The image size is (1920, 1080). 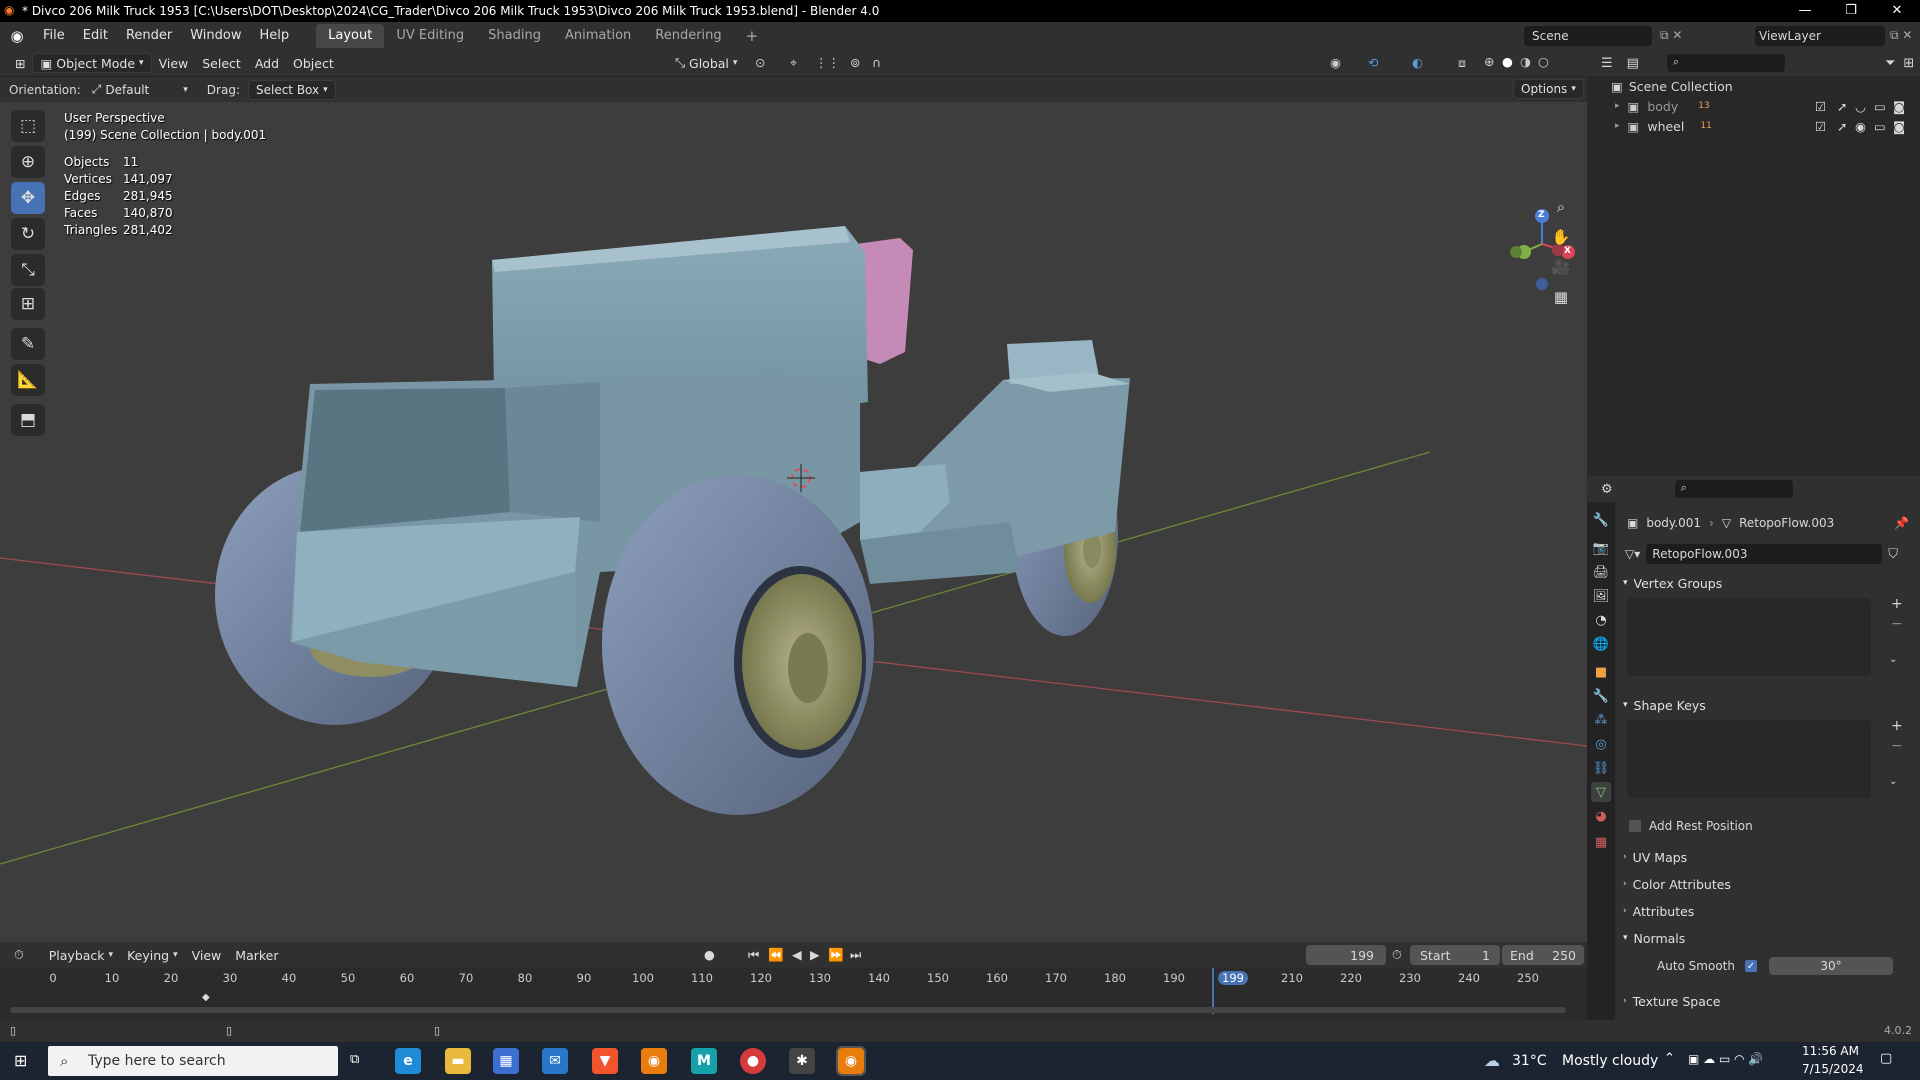 I want to click on expand-icon: ▸, so click(x=1617, y=126).